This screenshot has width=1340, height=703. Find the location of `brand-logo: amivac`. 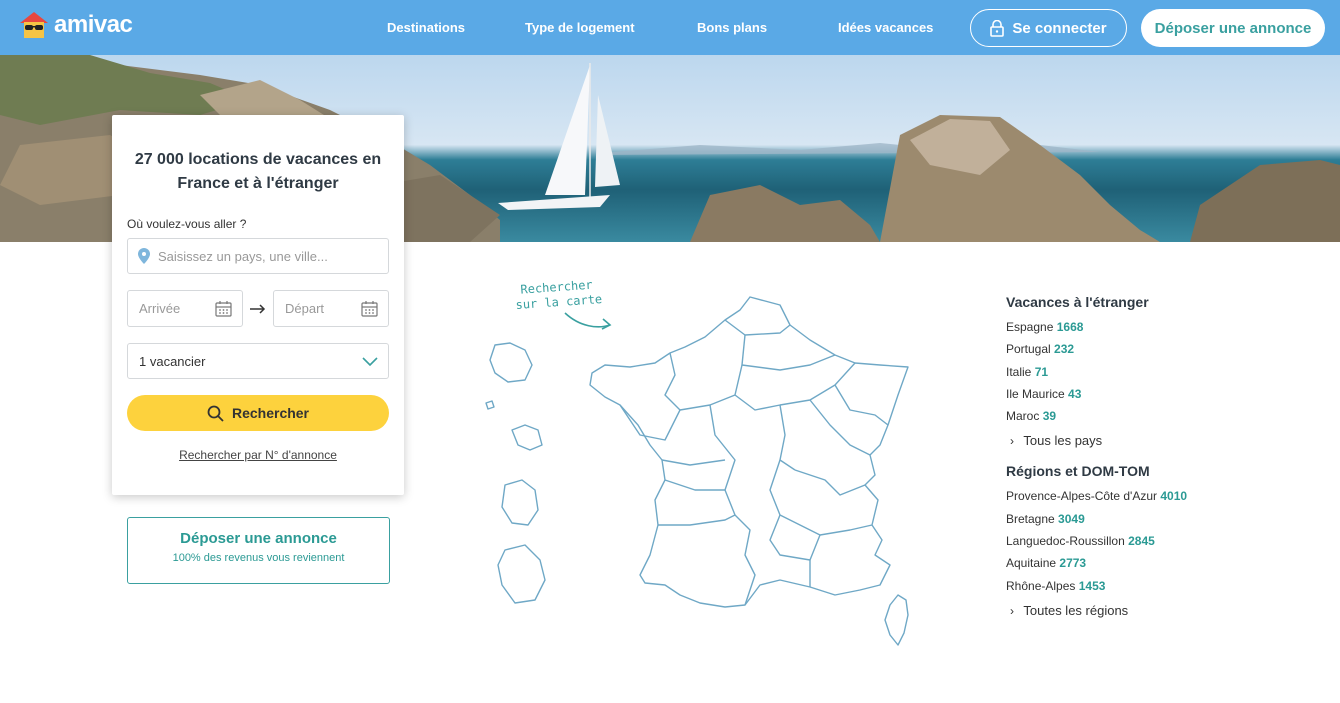

brand-logo: amivac is located at coordinates (75, 25).